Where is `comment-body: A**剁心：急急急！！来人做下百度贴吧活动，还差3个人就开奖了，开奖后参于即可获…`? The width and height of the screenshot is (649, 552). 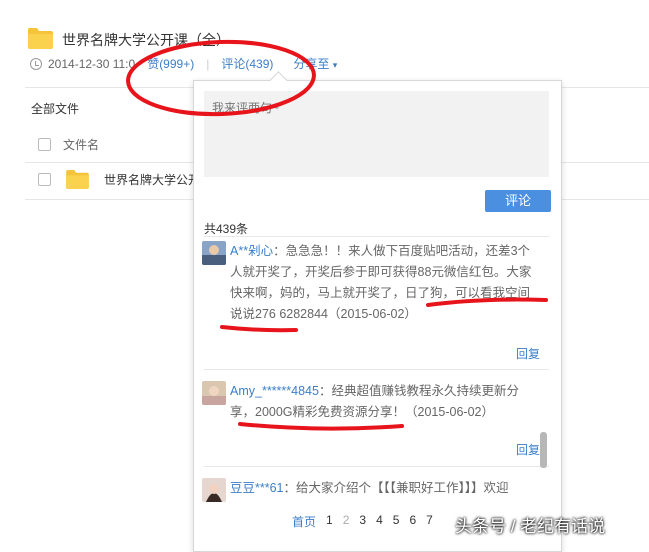
comment-body: A**剁心：急急急！！来人做下百度贴吧活动，还差3个人就开奖了，开奖后参于即可获… is located at coordinates (384, 283).